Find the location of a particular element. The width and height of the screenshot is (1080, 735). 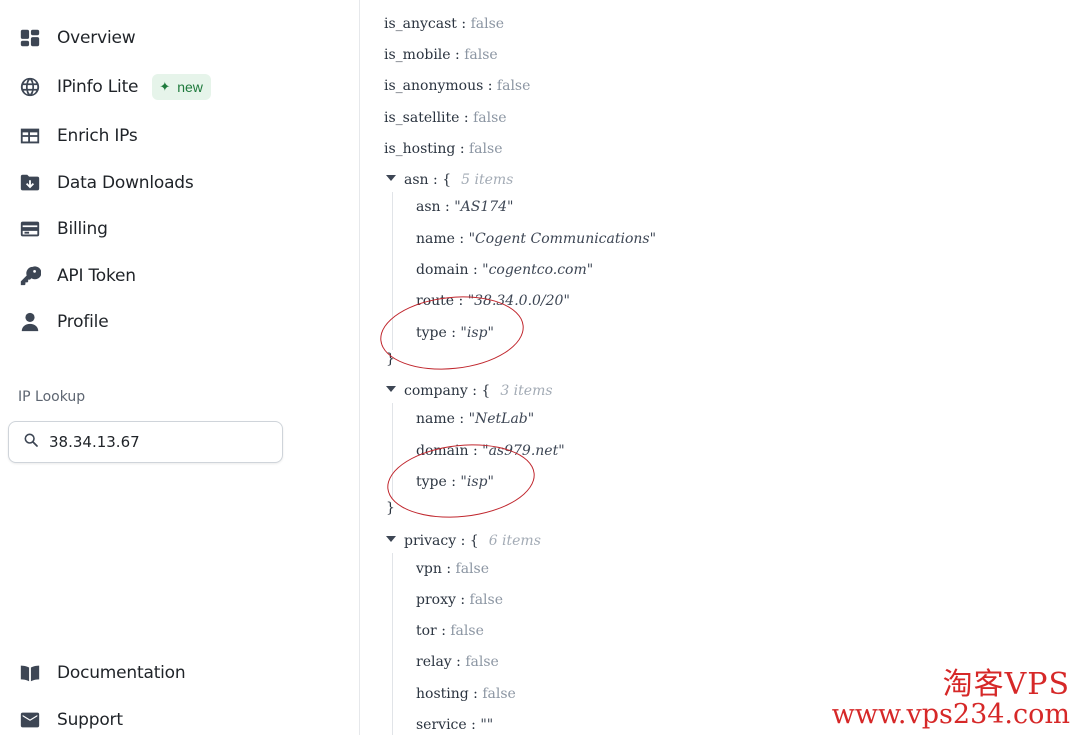

nav-label: IPinfo Lite is located at coordinates (98, 87).